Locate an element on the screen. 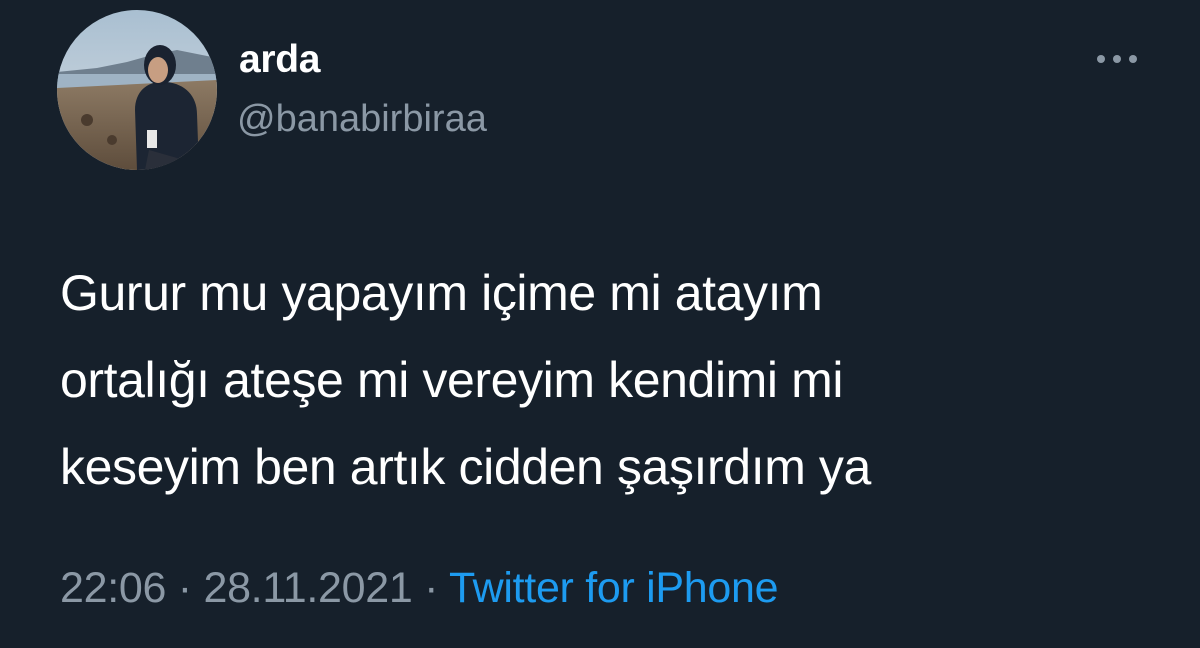  avatar-photo-icon is located at coordinates (137, 90).